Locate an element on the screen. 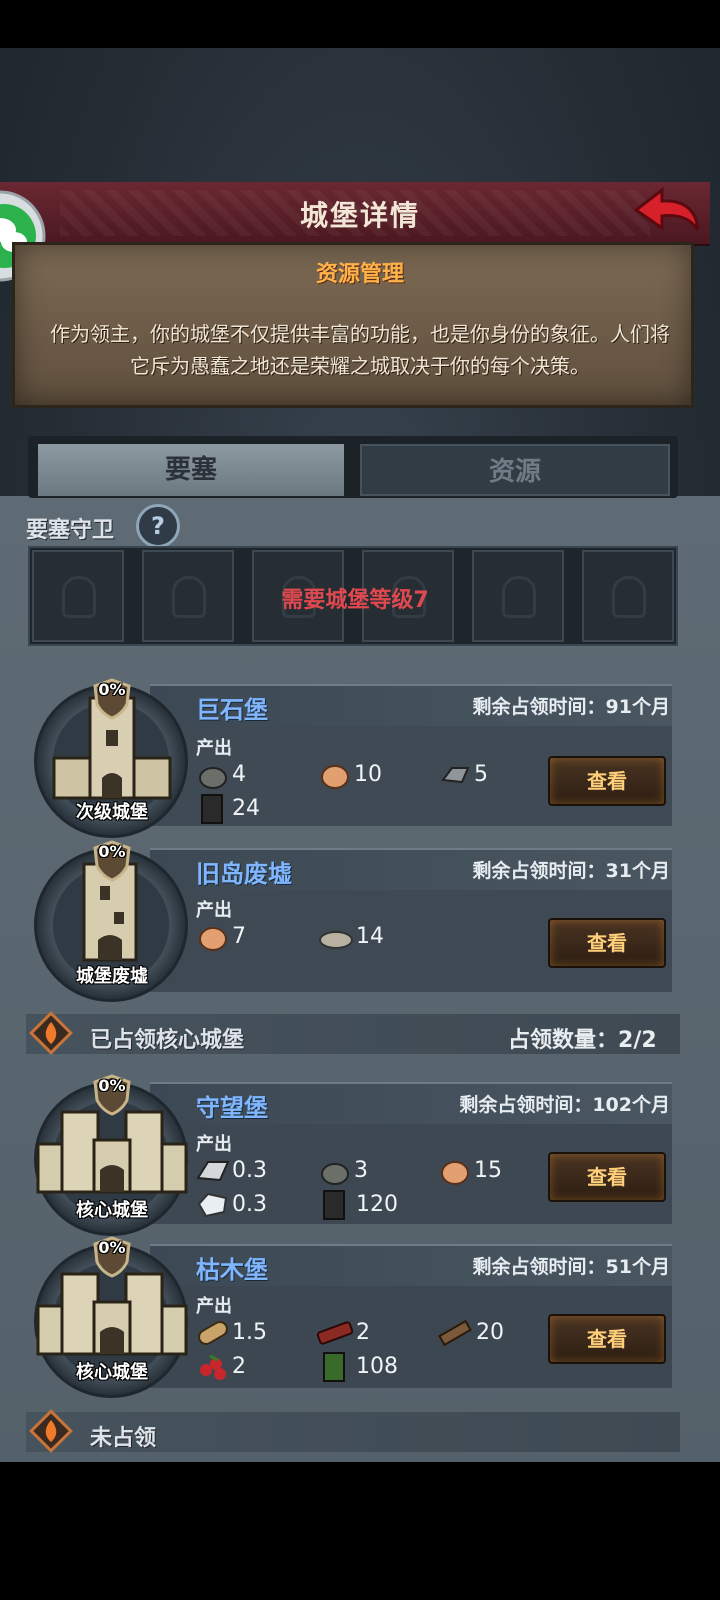  resource-value: 108 is located at coordinates (377, 1366).